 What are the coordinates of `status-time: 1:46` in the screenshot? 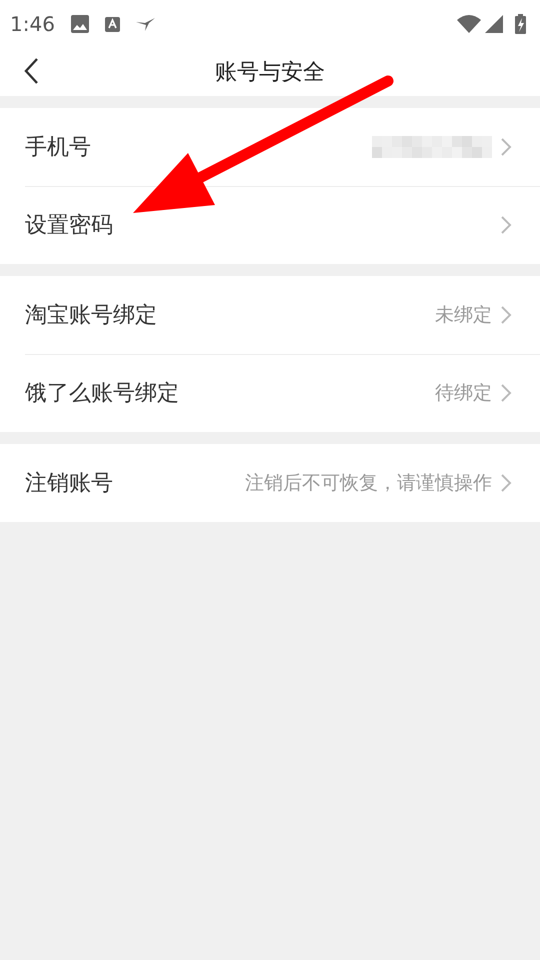 It's located at (32, 24).